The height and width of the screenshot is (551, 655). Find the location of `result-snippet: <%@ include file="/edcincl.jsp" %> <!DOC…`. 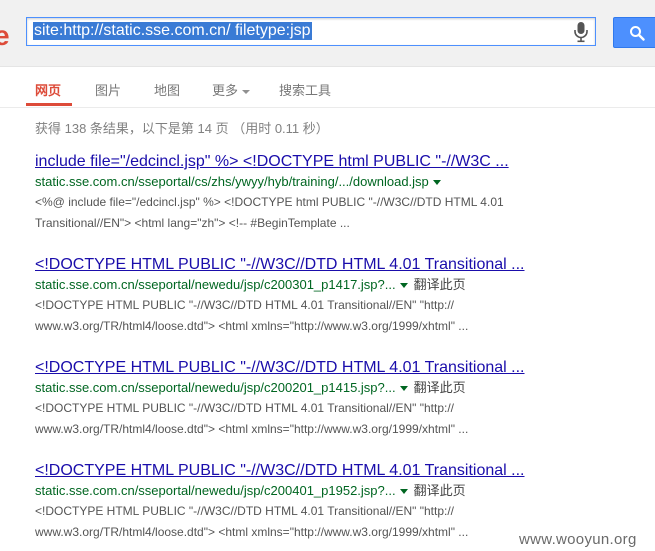

result-snippet: <%@ include file="/edcincl.jsp" %> <!DOC… is located at coordinates (345, 213).